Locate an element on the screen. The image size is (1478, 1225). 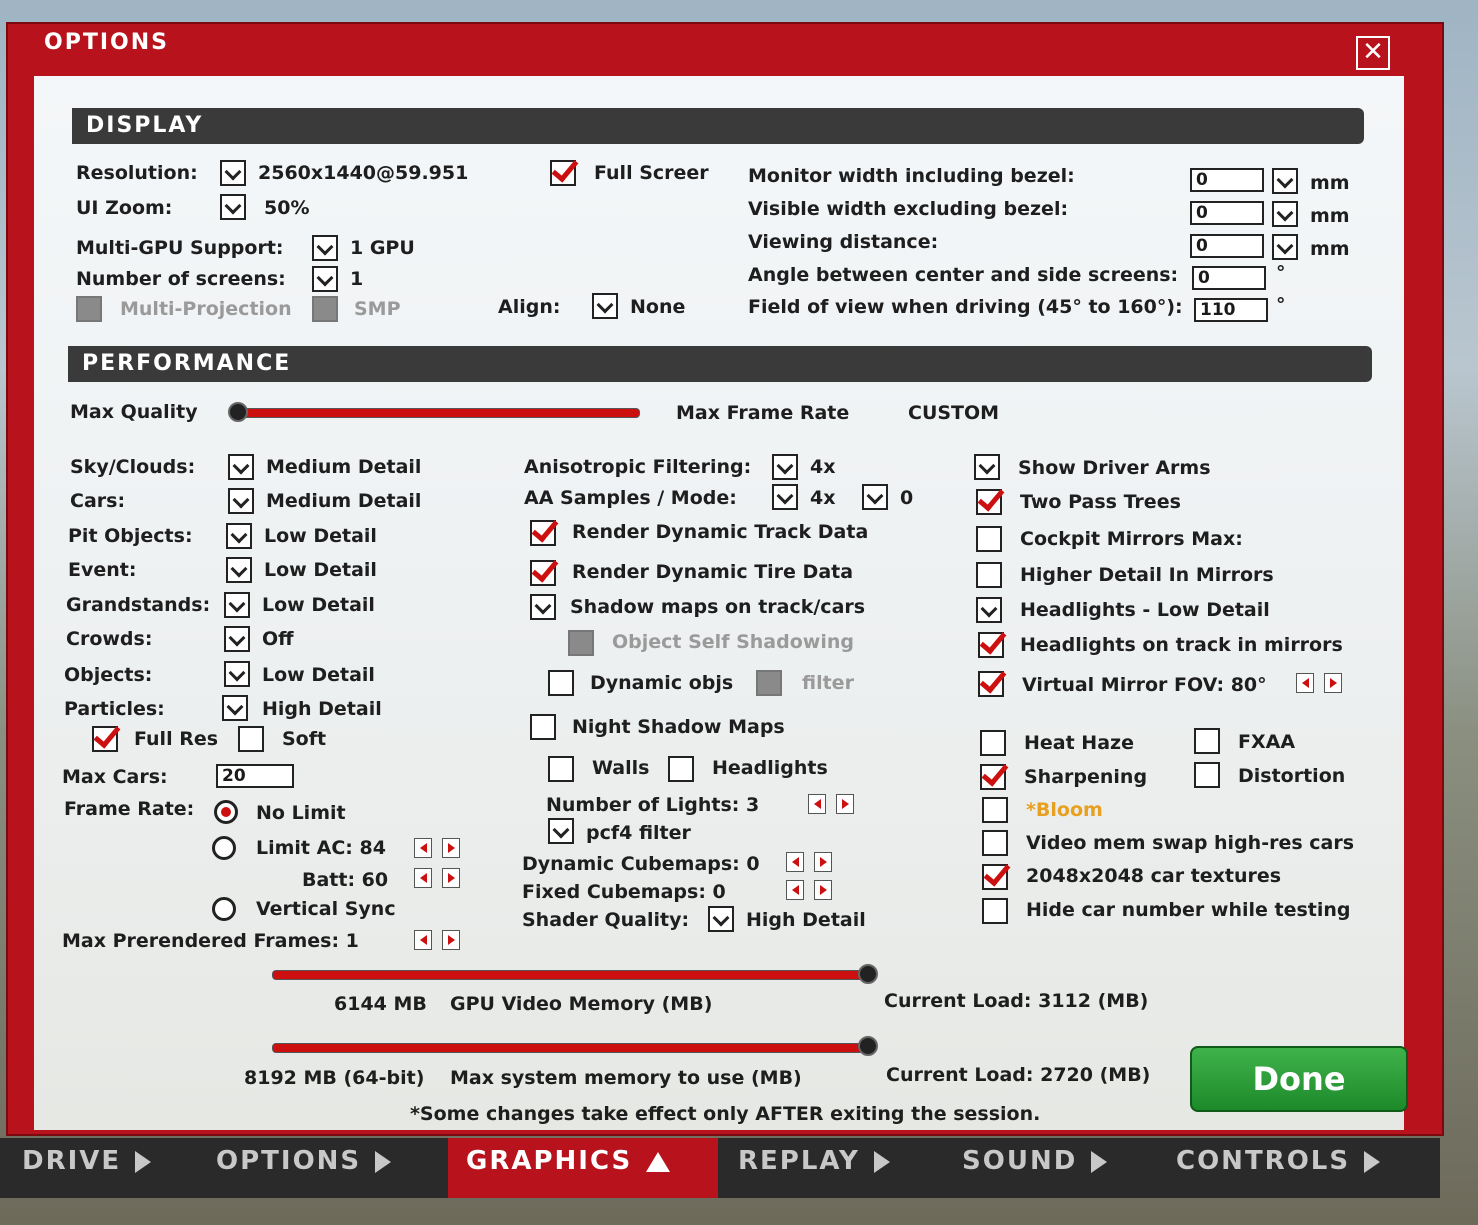
aa-dropdown is located at coordinates (785, 497).